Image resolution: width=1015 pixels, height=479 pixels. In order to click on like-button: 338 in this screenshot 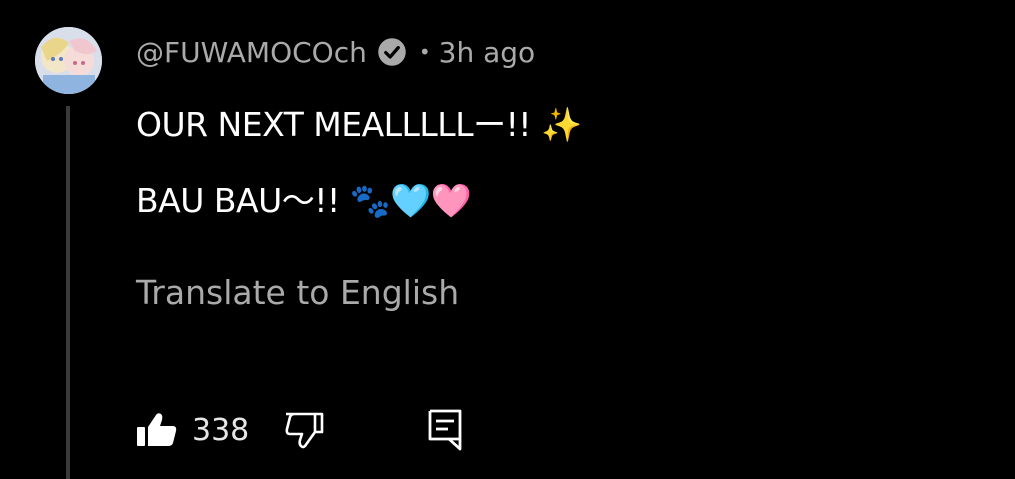, I will do `click(192, 430)`.